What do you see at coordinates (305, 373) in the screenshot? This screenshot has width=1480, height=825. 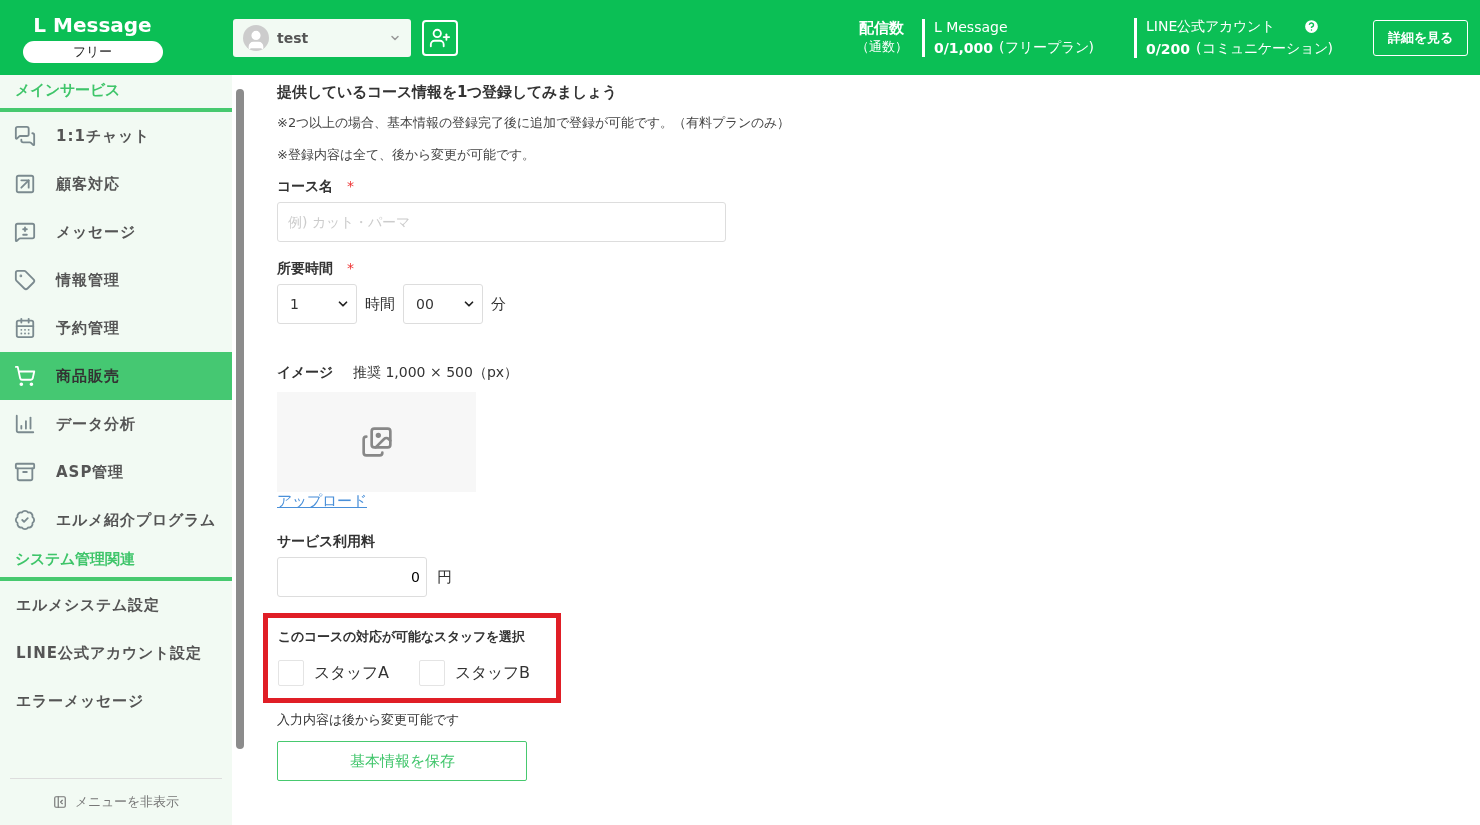 I see `field-label: イメージ` at bounding box center [305, 373].